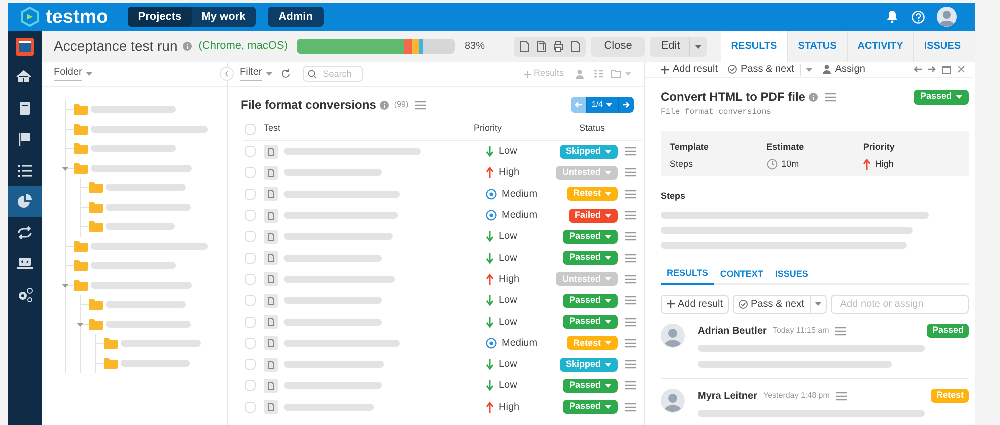 This screenshot has width=1000, height=425. Describe the element at coordinates (160, 17) in the screenshot. I see `nav-tab: Projects` at that location.